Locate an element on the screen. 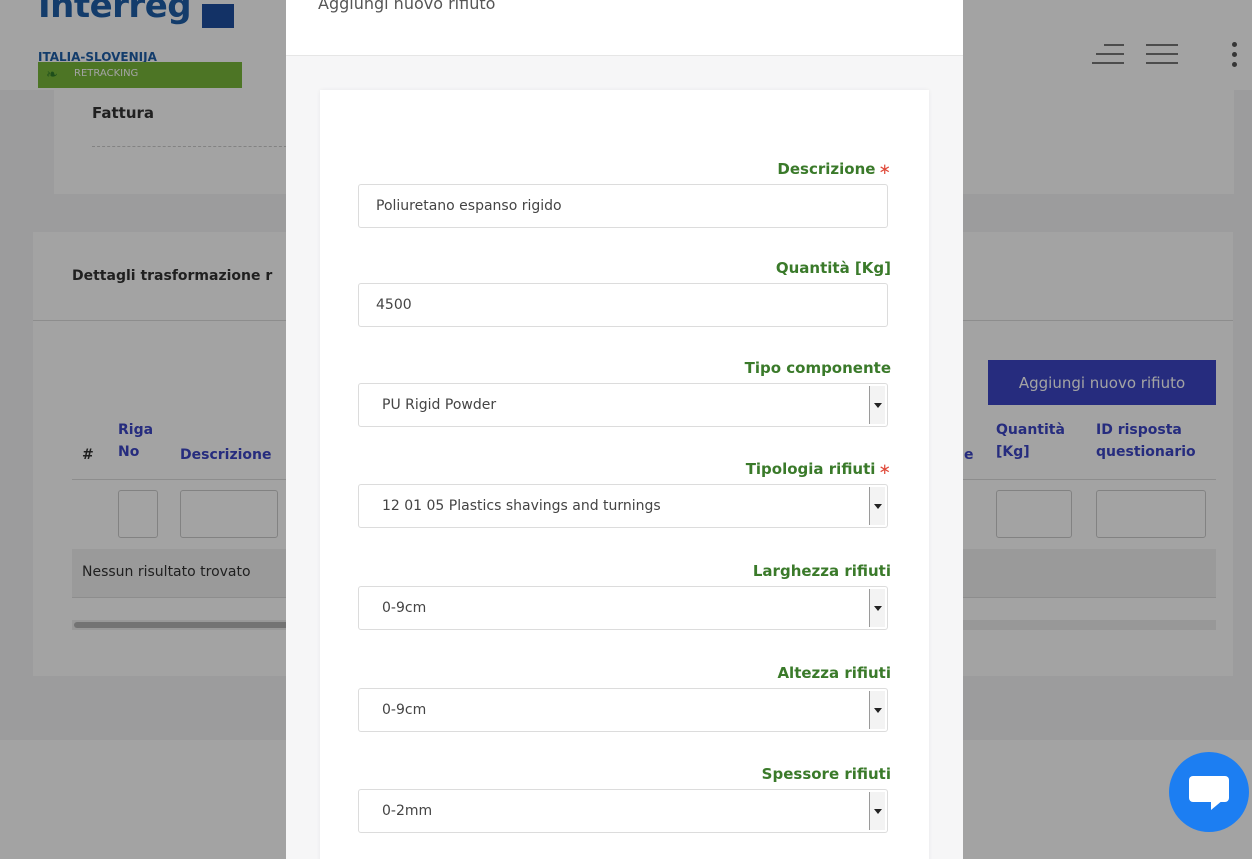 The width and height of the screenshot is (1252, 859). waste-width-select: 0-9cm is located at coordinates (623, 608).